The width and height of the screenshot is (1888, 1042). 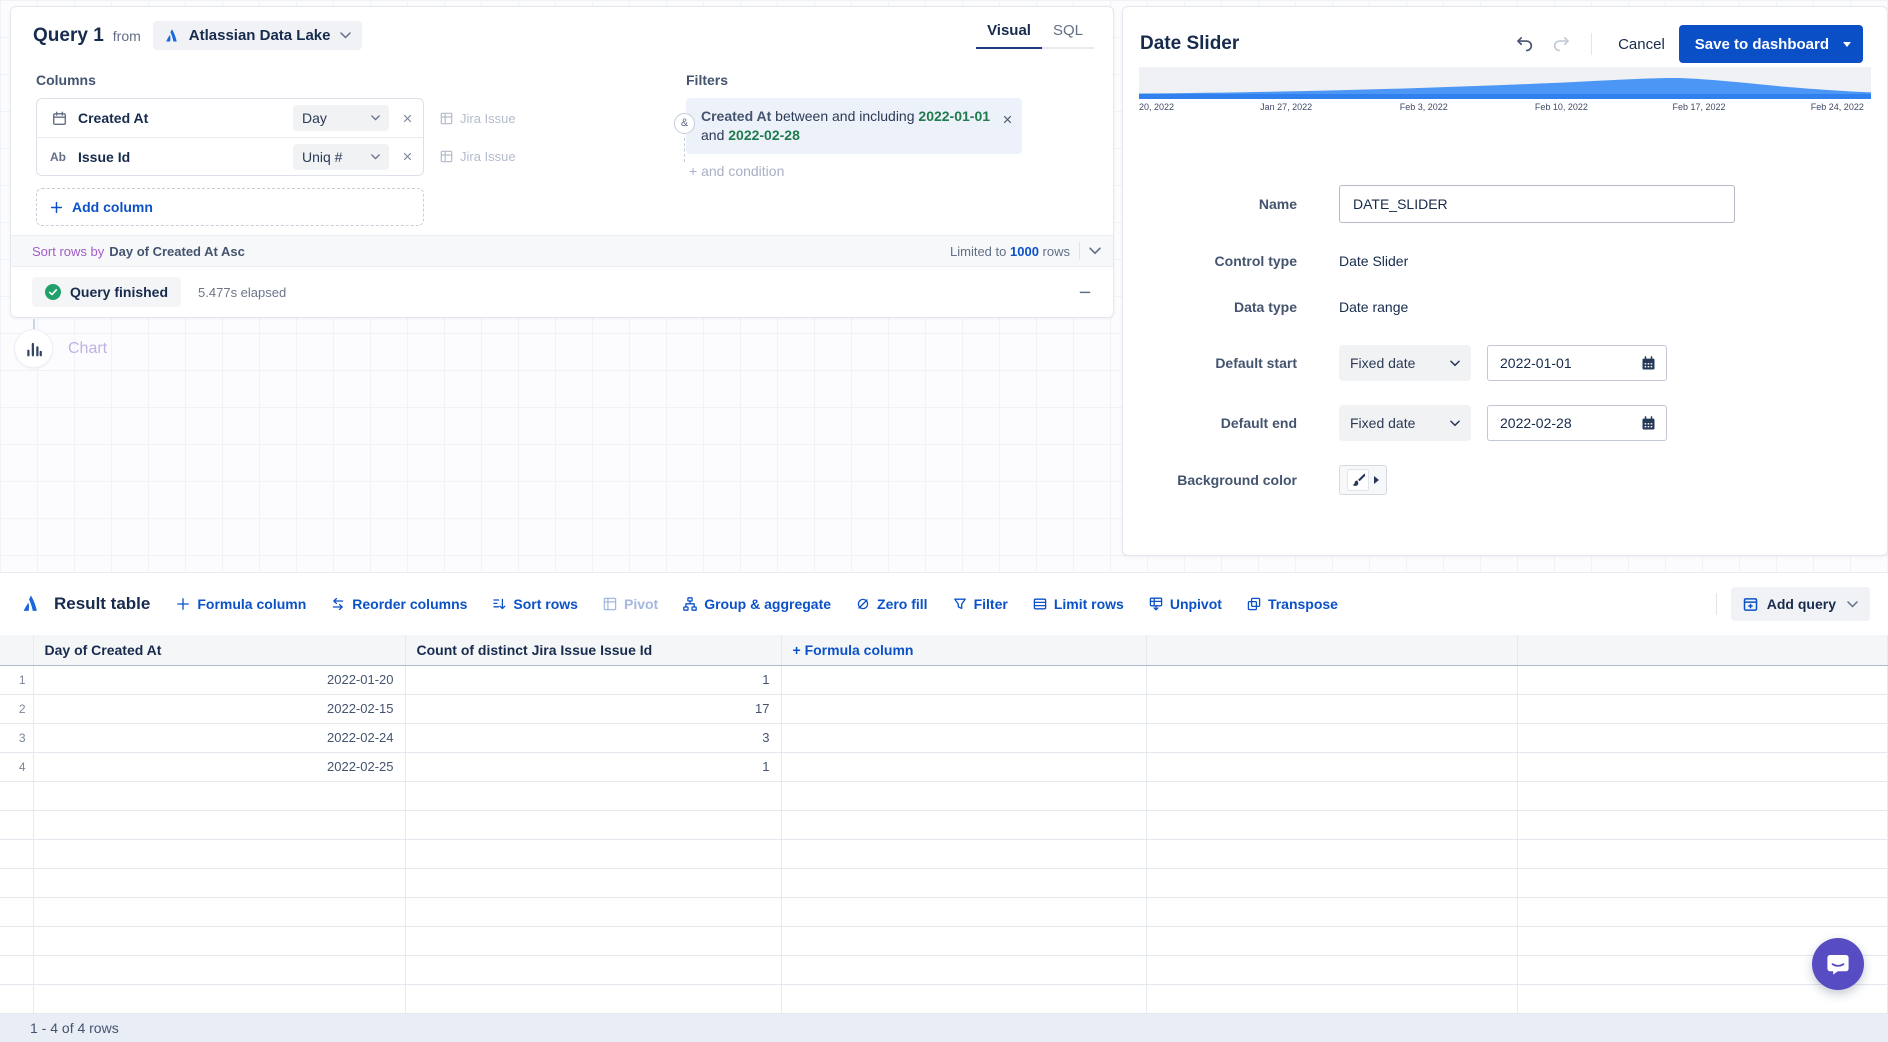 What do you see at coordinates (1095, 251) in the screenshot?
I see `collapse-chevron-icon` at bounding box center [1095, 251].